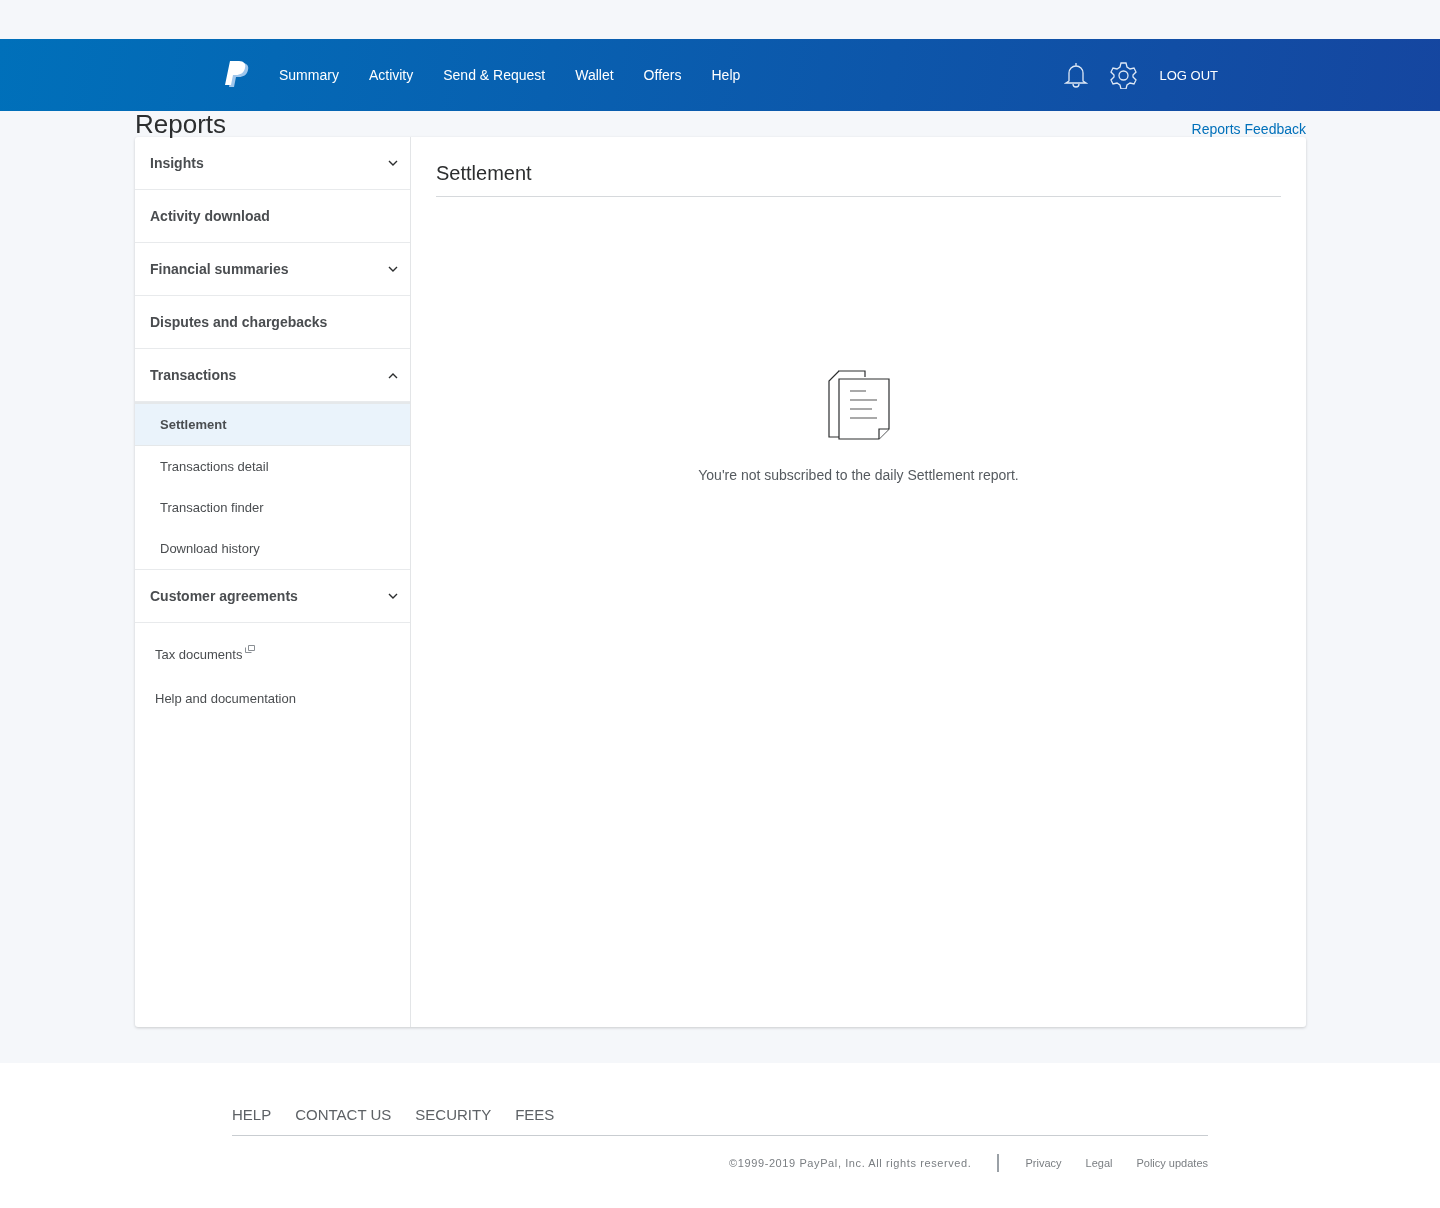 The image size is (1440, 1208). What do you see at coordinates (1188, 75) in the screenshot?
I see `logout-link: LOG OUT` at bounding box center [1188, 75].